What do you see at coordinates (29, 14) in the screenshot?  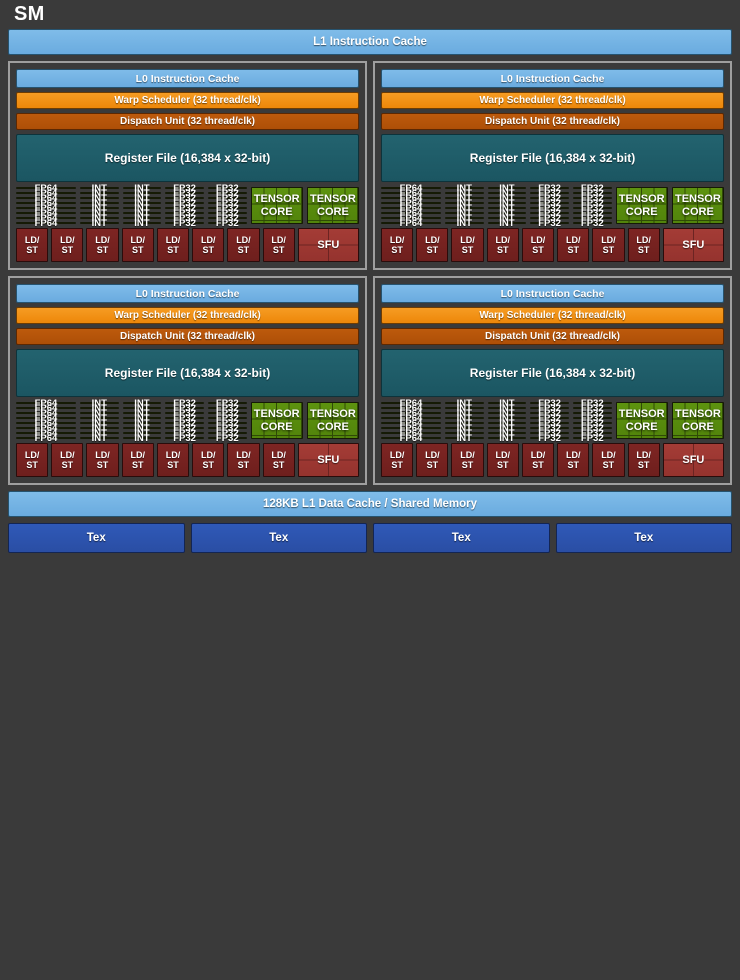 I see `page-title: SM` at bounding box center [29, 14].